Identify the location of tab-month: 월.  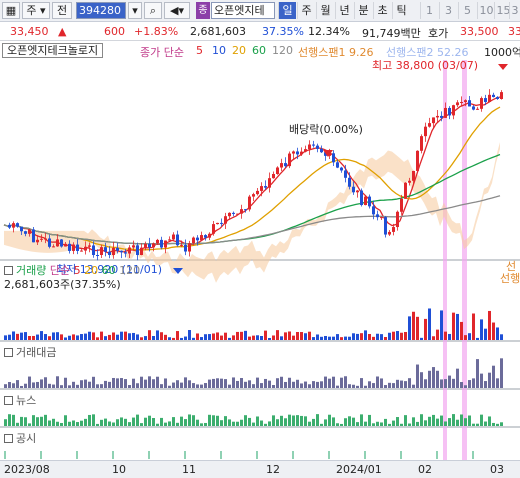
(325, 10).